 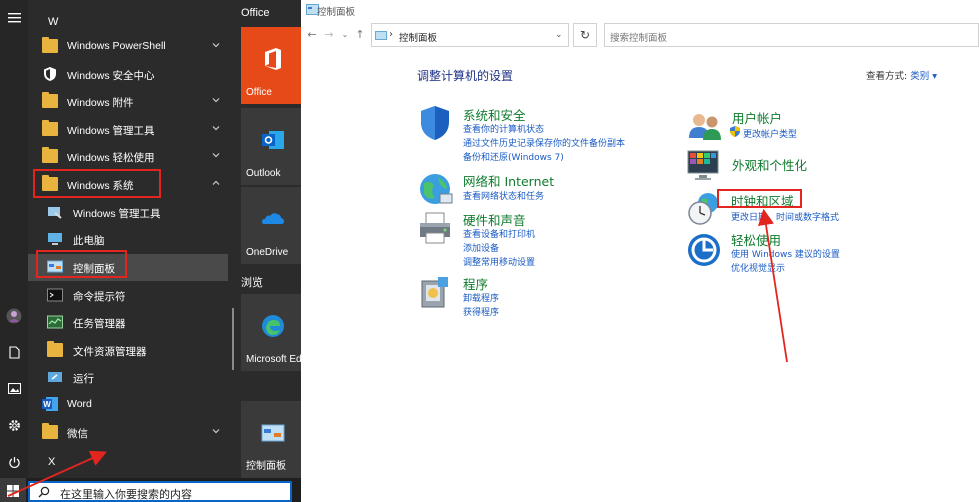 What do you see at coordinates (252, 283) in the screenshot?
I see `tile-group-browse: 浏览` at bounding box center [252, 283].